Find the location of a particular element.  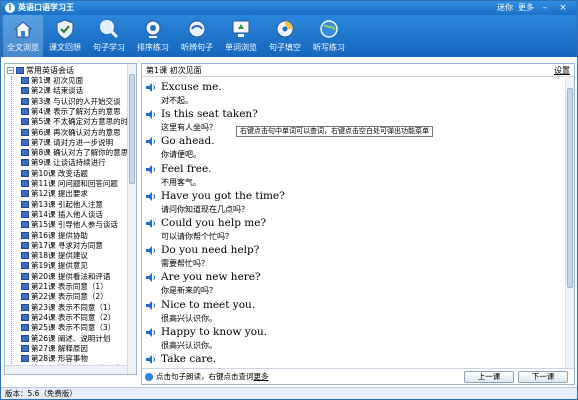

sentence-item: Happy to know you. 很高兴认识你。 is located at coordinates (346, 340).